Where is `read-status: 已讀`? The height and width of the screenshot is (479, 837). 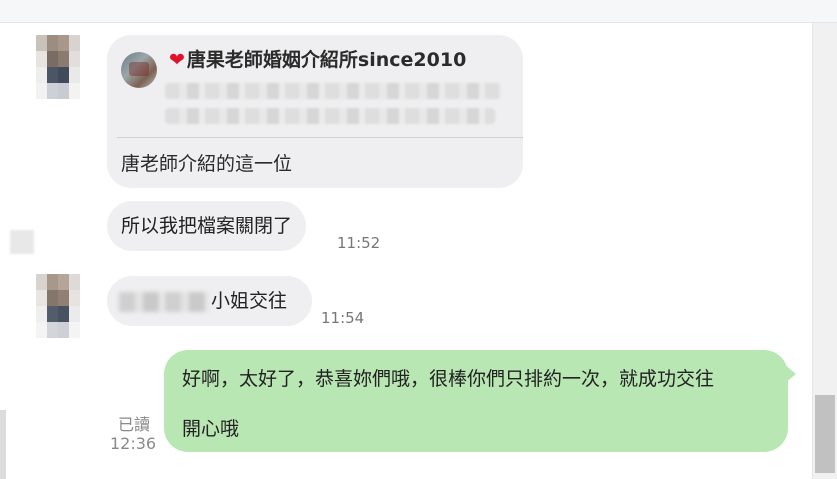
read-status: 已讀 is located at coordinates (134, 424).